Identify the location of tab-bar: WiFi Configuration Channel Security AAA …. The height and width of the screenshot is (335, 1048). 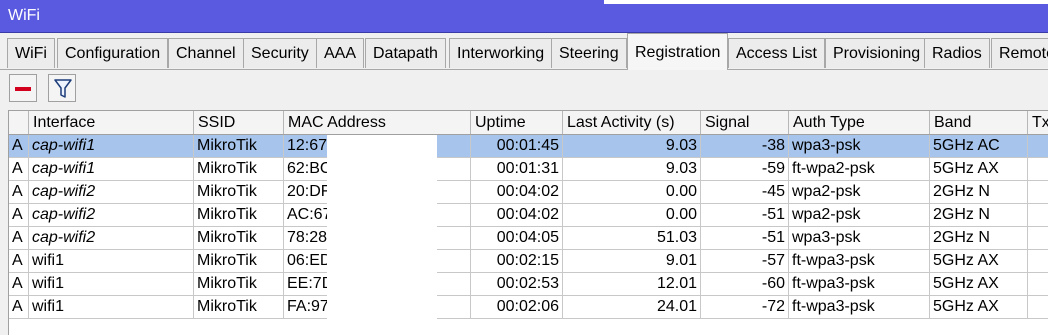
(524, 51).